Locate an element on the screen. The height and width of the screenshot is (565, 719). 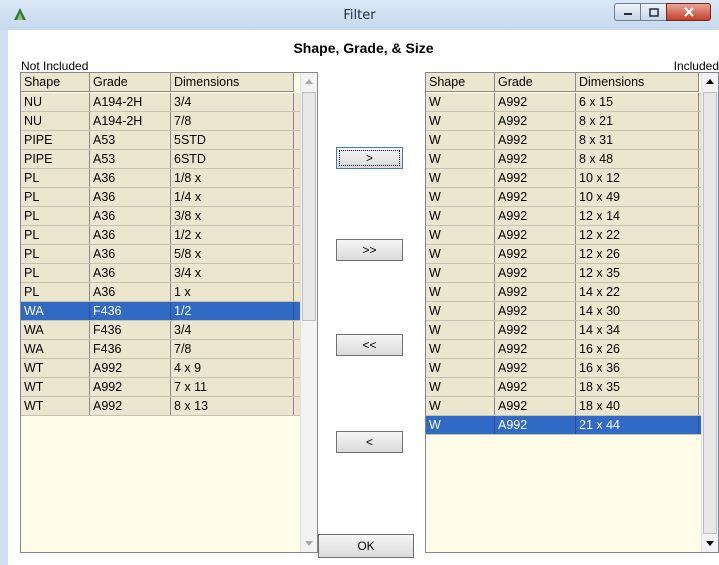
table-row: W A992 14 x 34 is located at coordinates (563, 330).